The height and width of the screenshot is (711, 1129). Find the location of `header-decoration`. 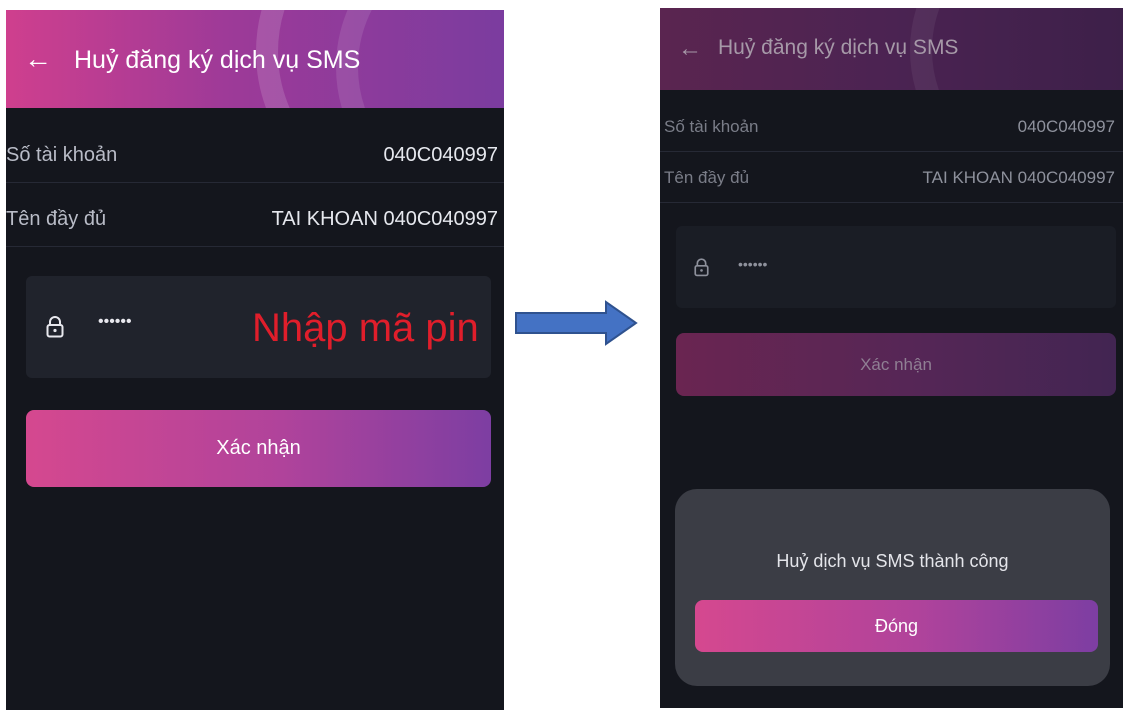

header-decoration is located at coordinates (420, 59).